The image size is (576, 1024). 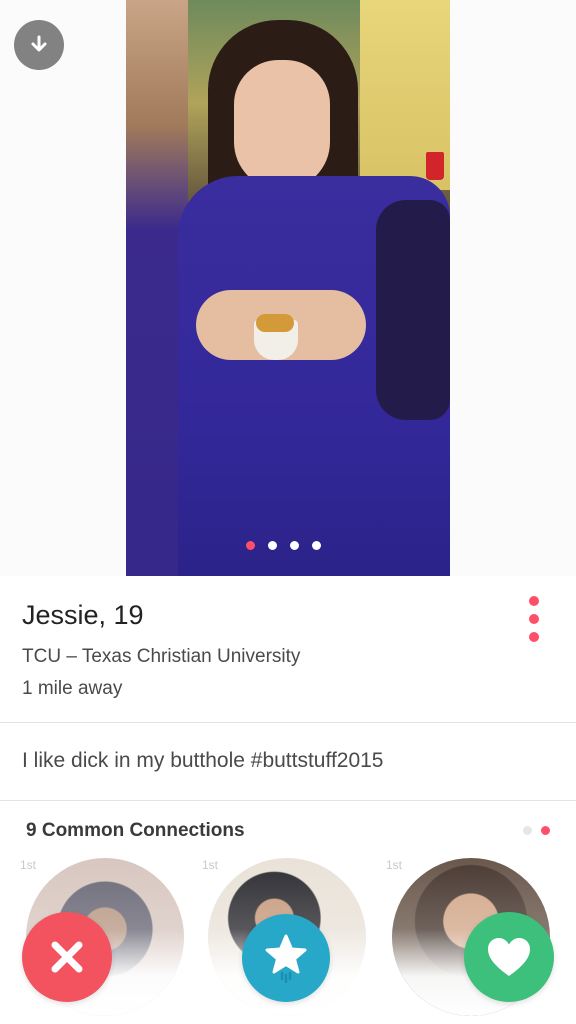 I want to click on heart-icon, so click(x=509, y=957).